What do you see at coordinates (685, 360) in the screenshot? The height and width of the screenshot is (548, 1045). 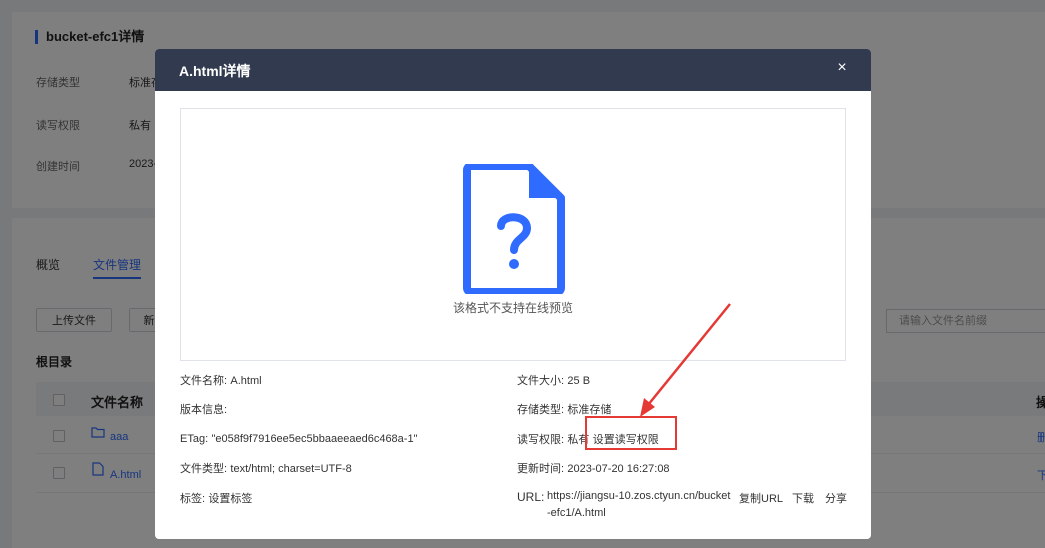 I see `annotation-arrow` at bounding box center [685, 360].